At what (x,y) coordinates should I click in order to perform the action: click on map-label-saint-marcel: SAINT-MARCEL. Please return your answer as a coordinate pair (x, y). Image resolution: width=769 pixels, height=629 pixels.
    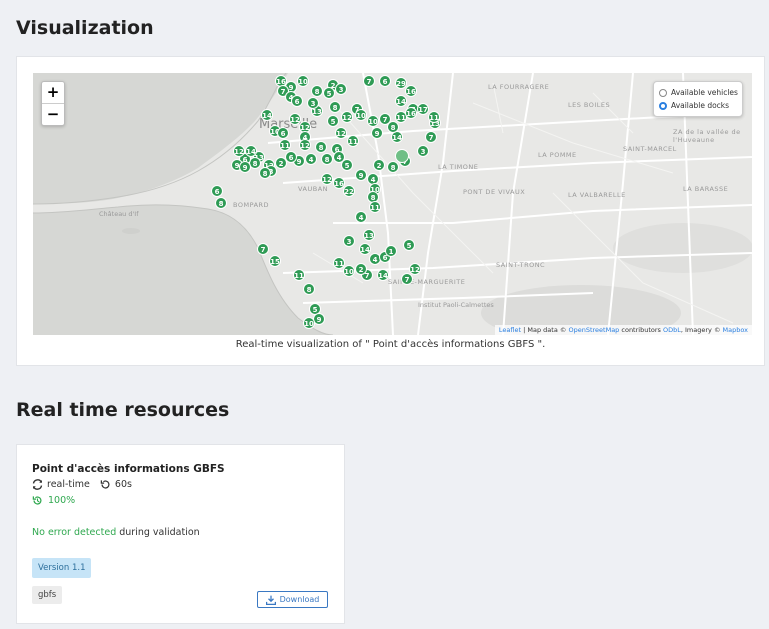
    Looking at the image, I should click on (650, 149).